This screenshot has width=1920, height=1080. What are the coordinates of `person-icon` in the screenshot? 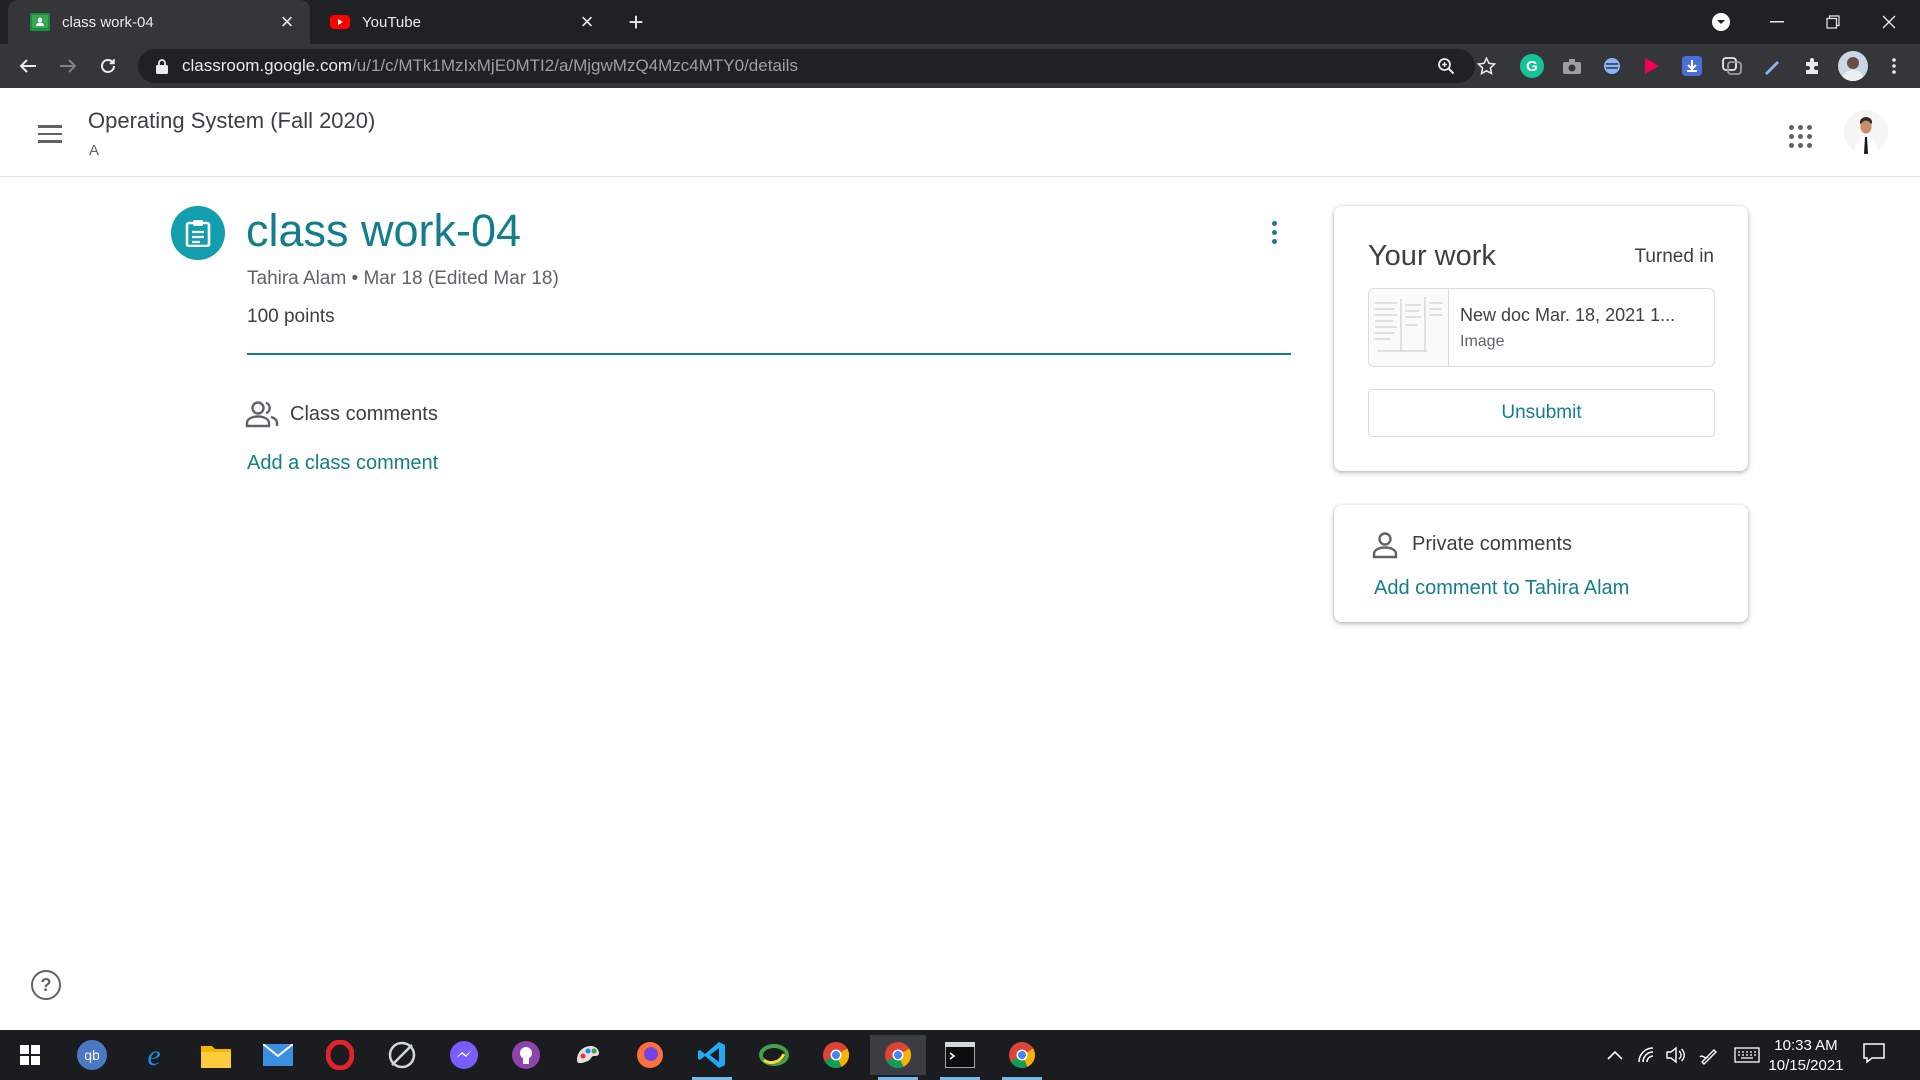 It's located at (1385, 545).